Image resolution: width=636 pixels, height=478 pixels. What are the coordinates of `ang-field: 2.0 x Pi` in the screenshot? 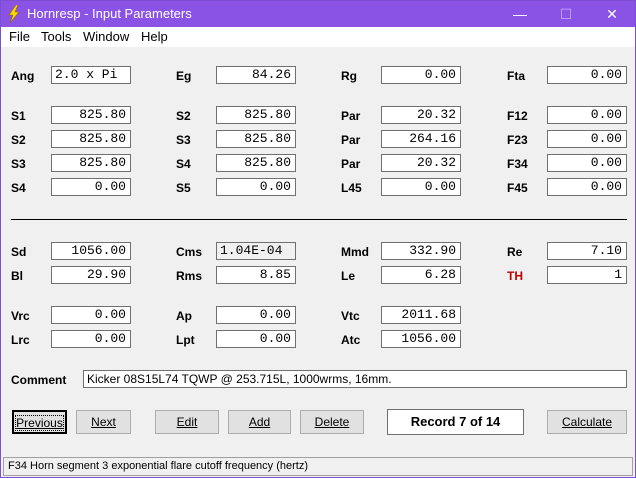 It's located at (91, 75).